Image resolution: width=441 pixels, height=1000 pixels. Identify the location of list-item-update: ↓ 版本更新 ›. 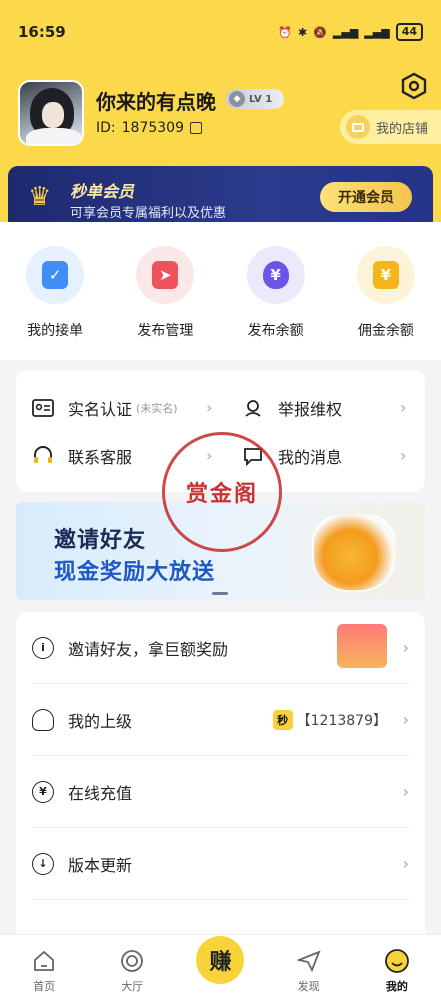
(220, 864).